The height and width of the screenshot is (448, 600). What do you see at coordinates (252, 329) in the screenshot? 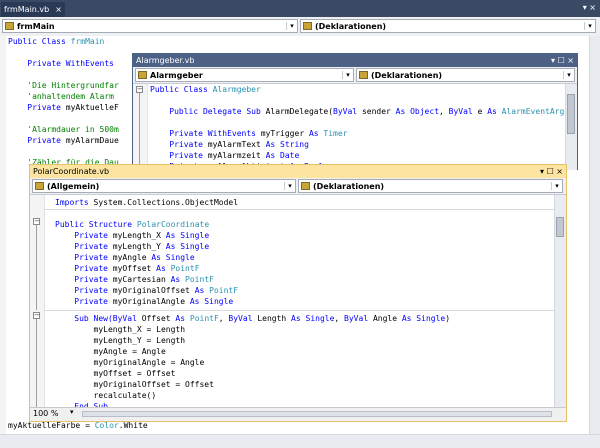
I see `code-line: myLength_X = Length` at bounding box center [252, 329].